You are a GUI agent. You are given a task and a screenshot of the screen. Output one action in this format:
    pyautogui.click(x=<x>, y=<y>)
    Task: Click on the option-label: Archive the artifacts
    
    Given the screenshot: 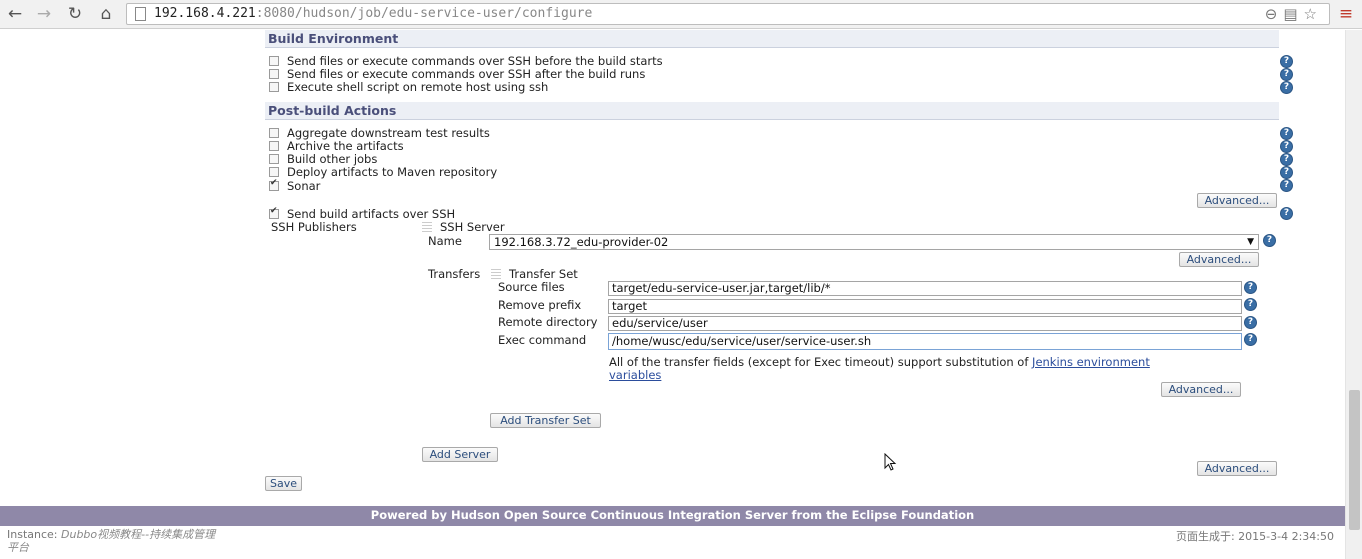 What is the action you would take?
    pyautogui.click(x=345, y=146)
    